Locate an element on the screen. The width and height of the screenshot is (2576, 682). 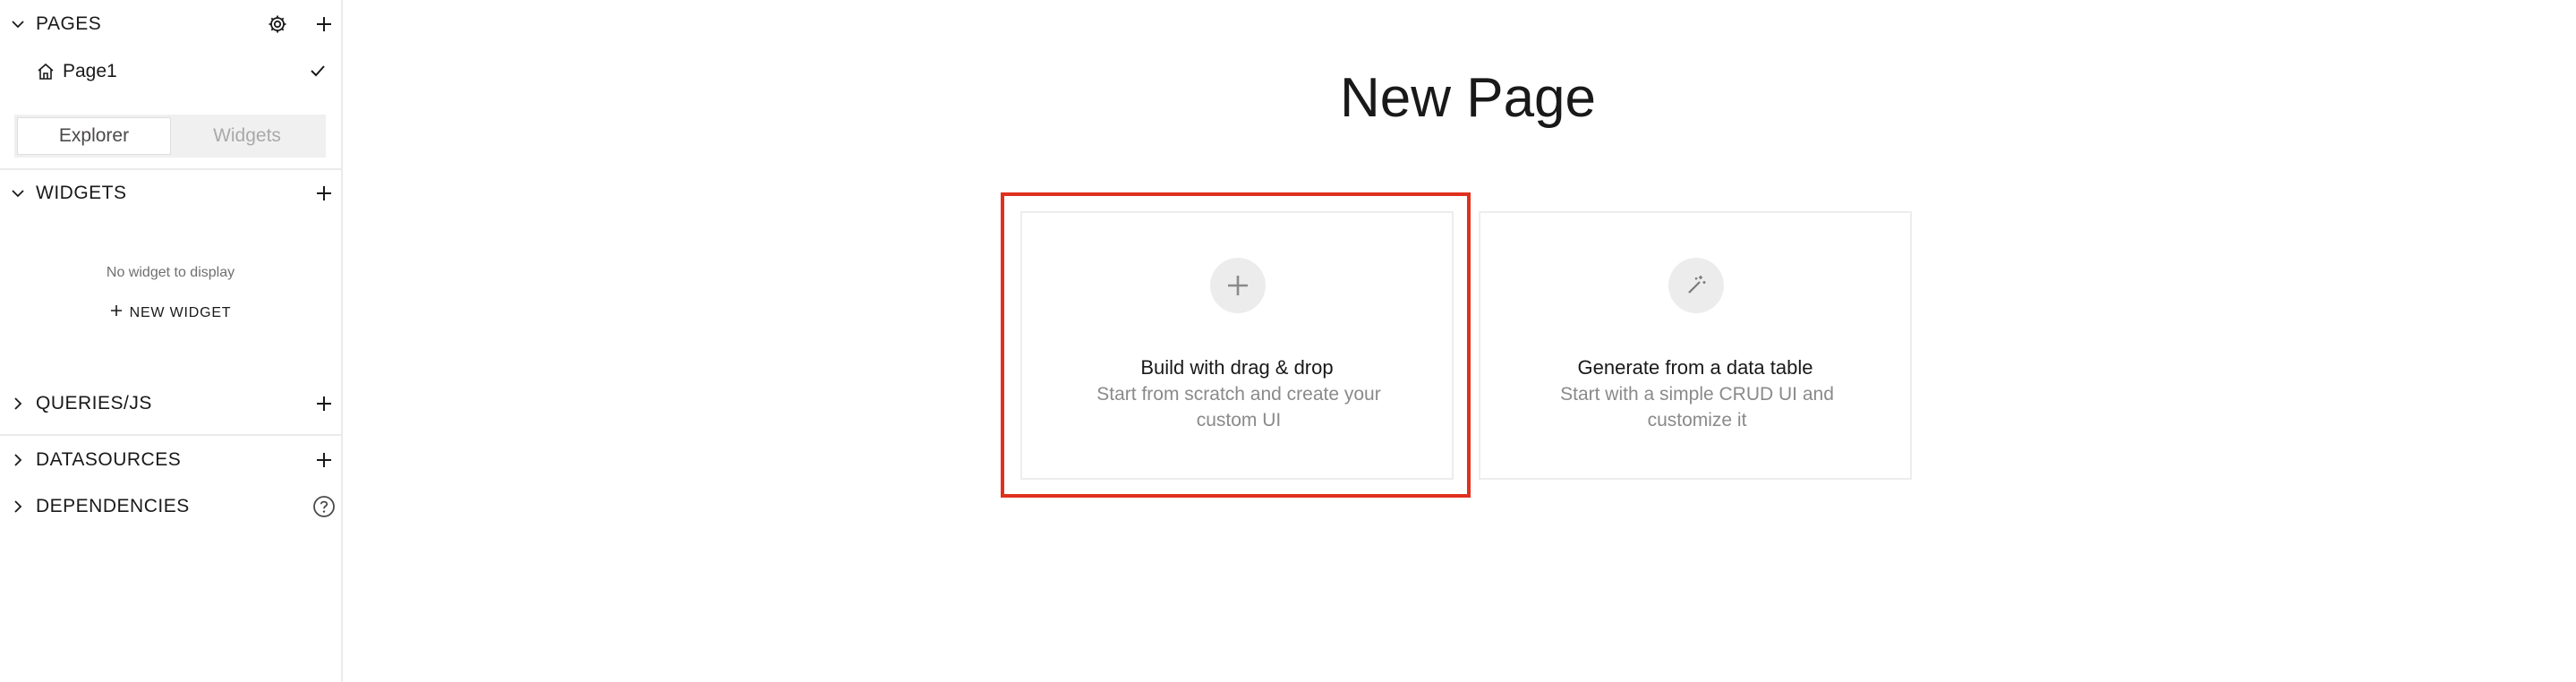
card-title: Generate from a data table is located at coordinates (1695, 367).